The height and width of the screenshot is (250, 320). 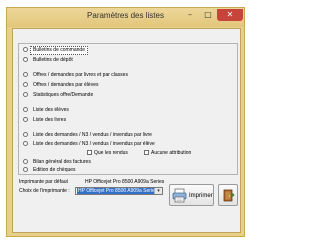 I want to click on close-button: ✕, so click(x=230, y=15).